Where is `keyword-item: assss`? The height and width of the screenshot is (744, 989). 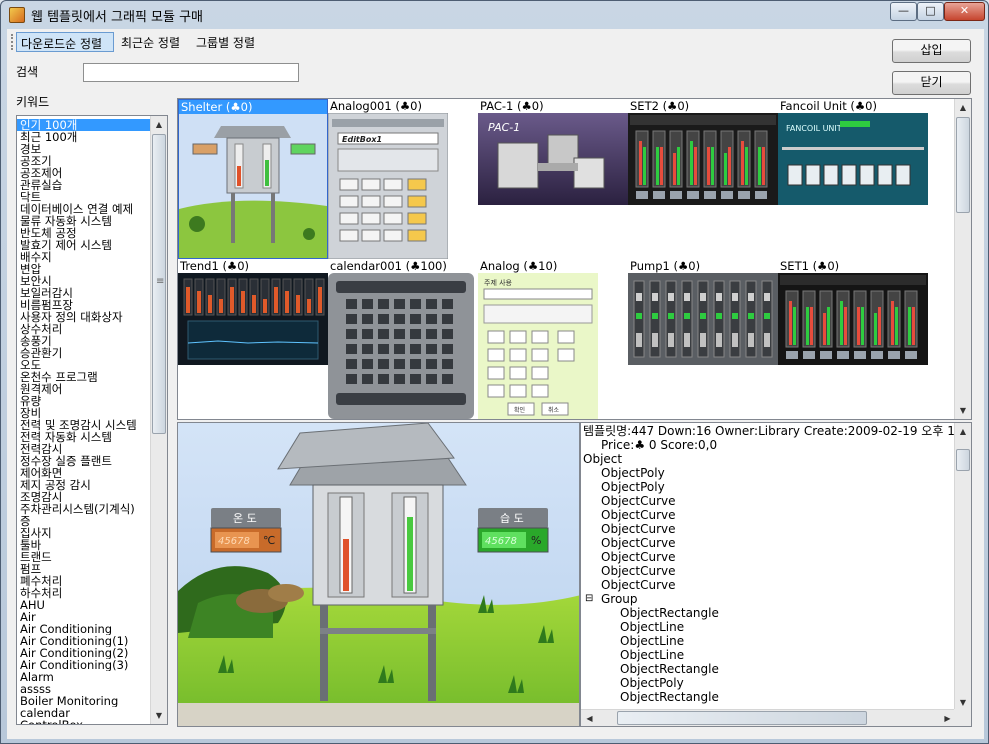
keyword-item: assss is located at coordinates (84, 689).